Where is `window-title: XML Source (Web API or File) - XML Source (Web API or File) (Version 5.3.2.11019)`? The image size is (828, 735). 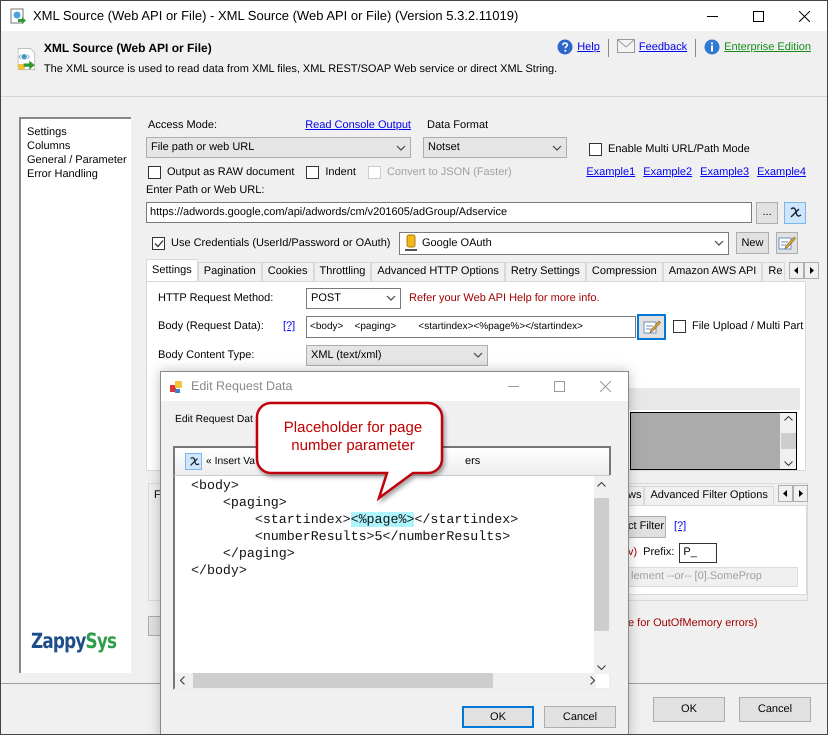
window-title: XML Source (Web API or File) - XML Source (Web API or File) (Version 5.3.2.11019) is located at coordinates (275, 16).